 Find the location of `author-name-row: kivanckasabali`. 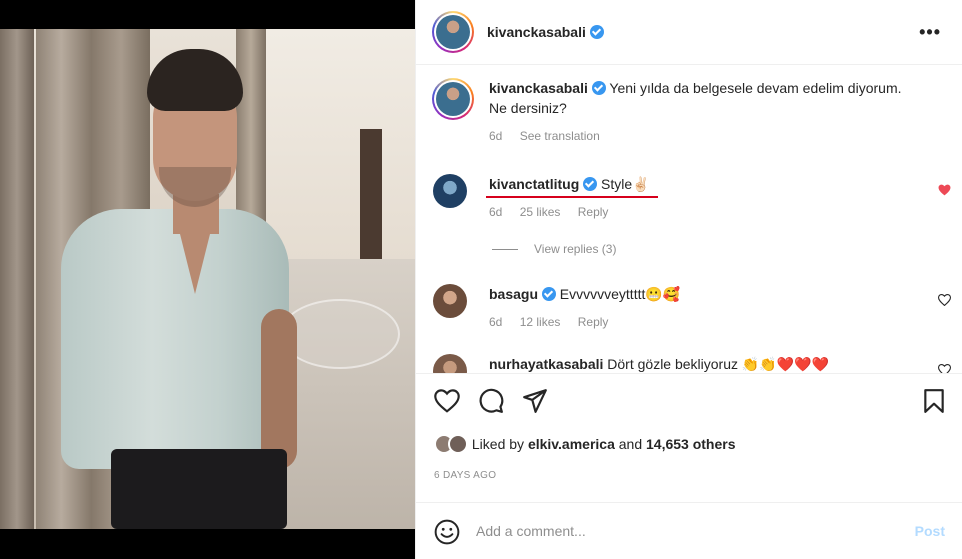

author-name-row: kivanckasabali is located at coordinates (546, 33).